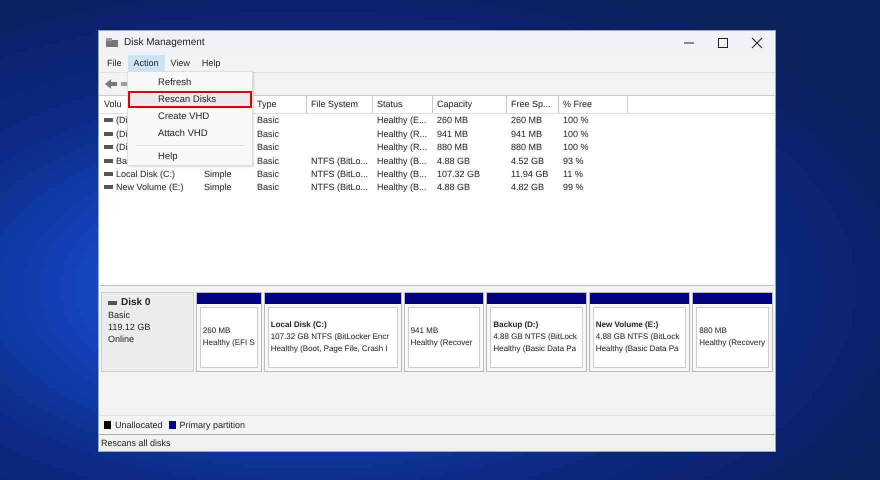 The height and width of the screenshot is (480, 880). Describe the element at coordinates (180, 63) in the screenshot. I see `menu-item: View` at that location.